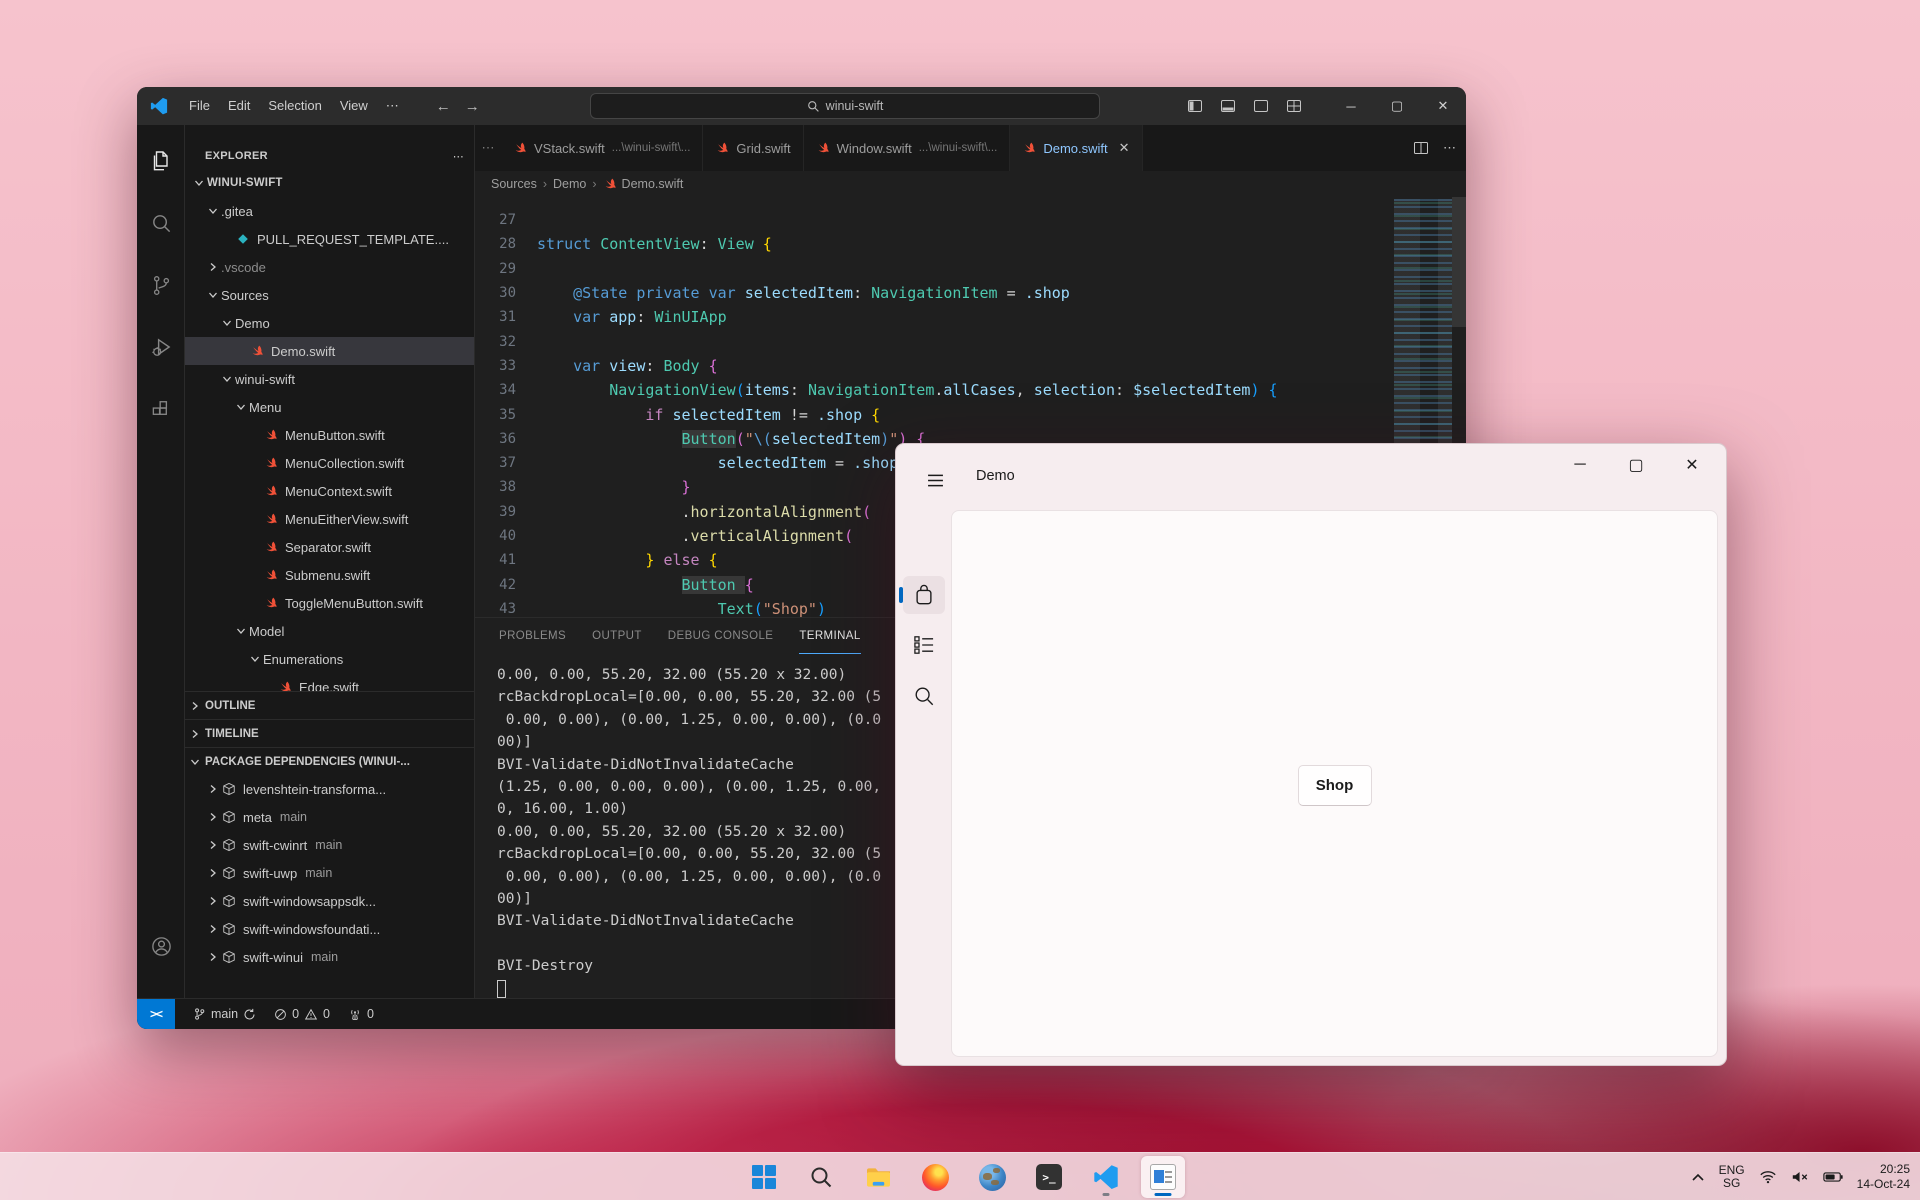 The image size is (1920, 1200). Describe the element at coordinates (569, 184) in the screenshot. I see `breadcrumb-demo: Demo` at that location.